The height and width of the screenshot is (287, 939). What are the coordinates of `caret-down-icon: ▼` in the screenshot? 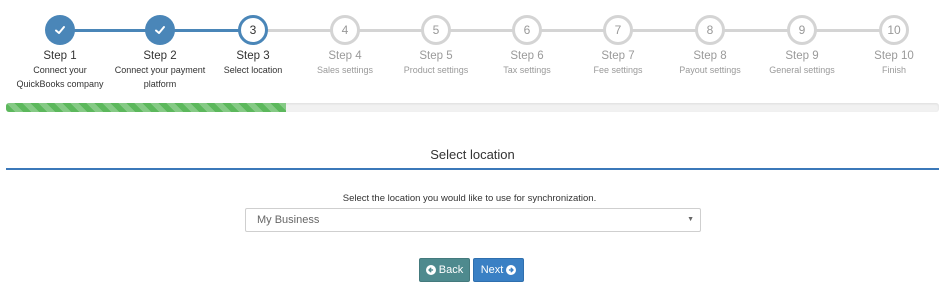 It's located at (690, 219).